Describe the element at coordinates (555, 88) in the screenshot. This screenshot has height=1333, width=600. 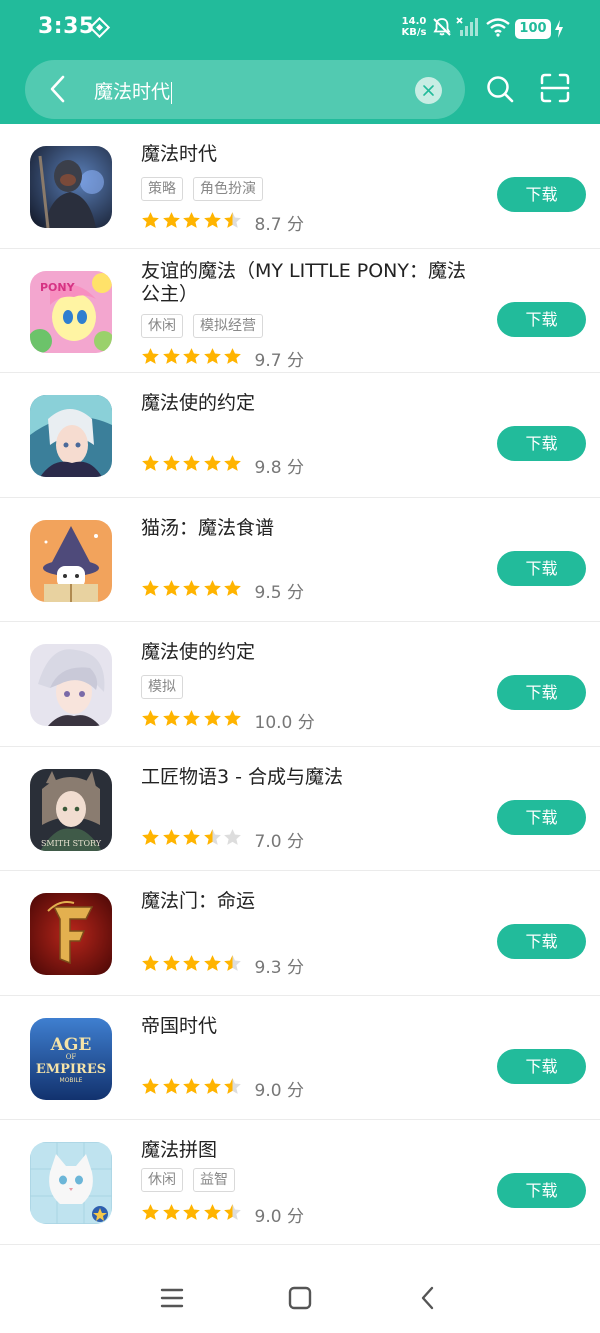
I see `scan-icon` at that location.